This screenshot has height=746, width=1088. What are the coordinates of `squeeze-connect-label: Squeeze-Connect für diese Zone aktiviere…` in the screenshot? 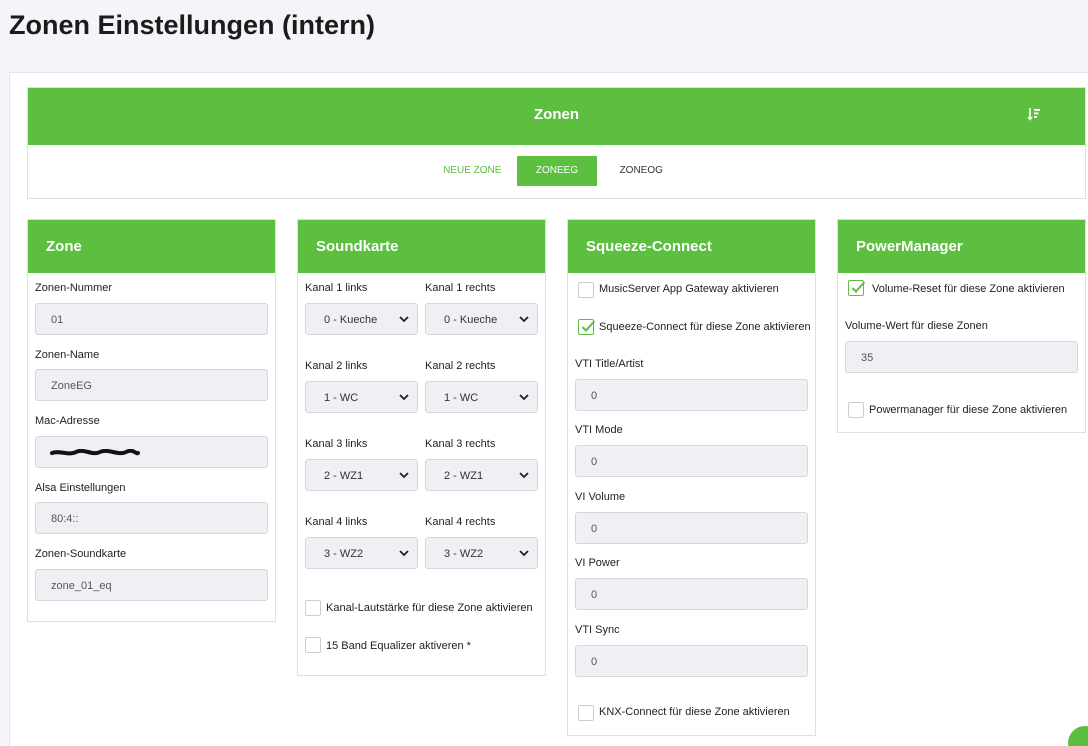 It's located at (705, 327).